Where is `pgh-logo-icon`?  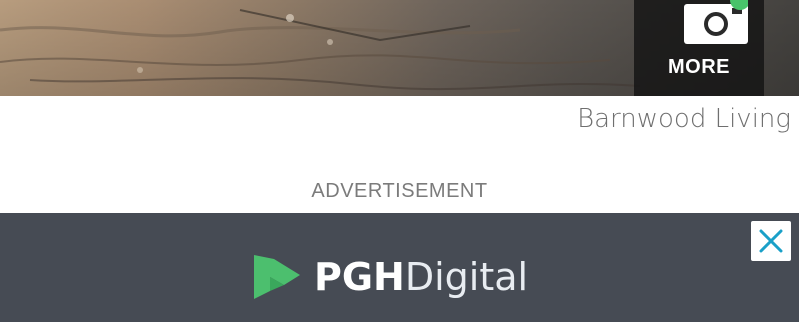 pgh-logo-icon is located at coordinates (277, 277).